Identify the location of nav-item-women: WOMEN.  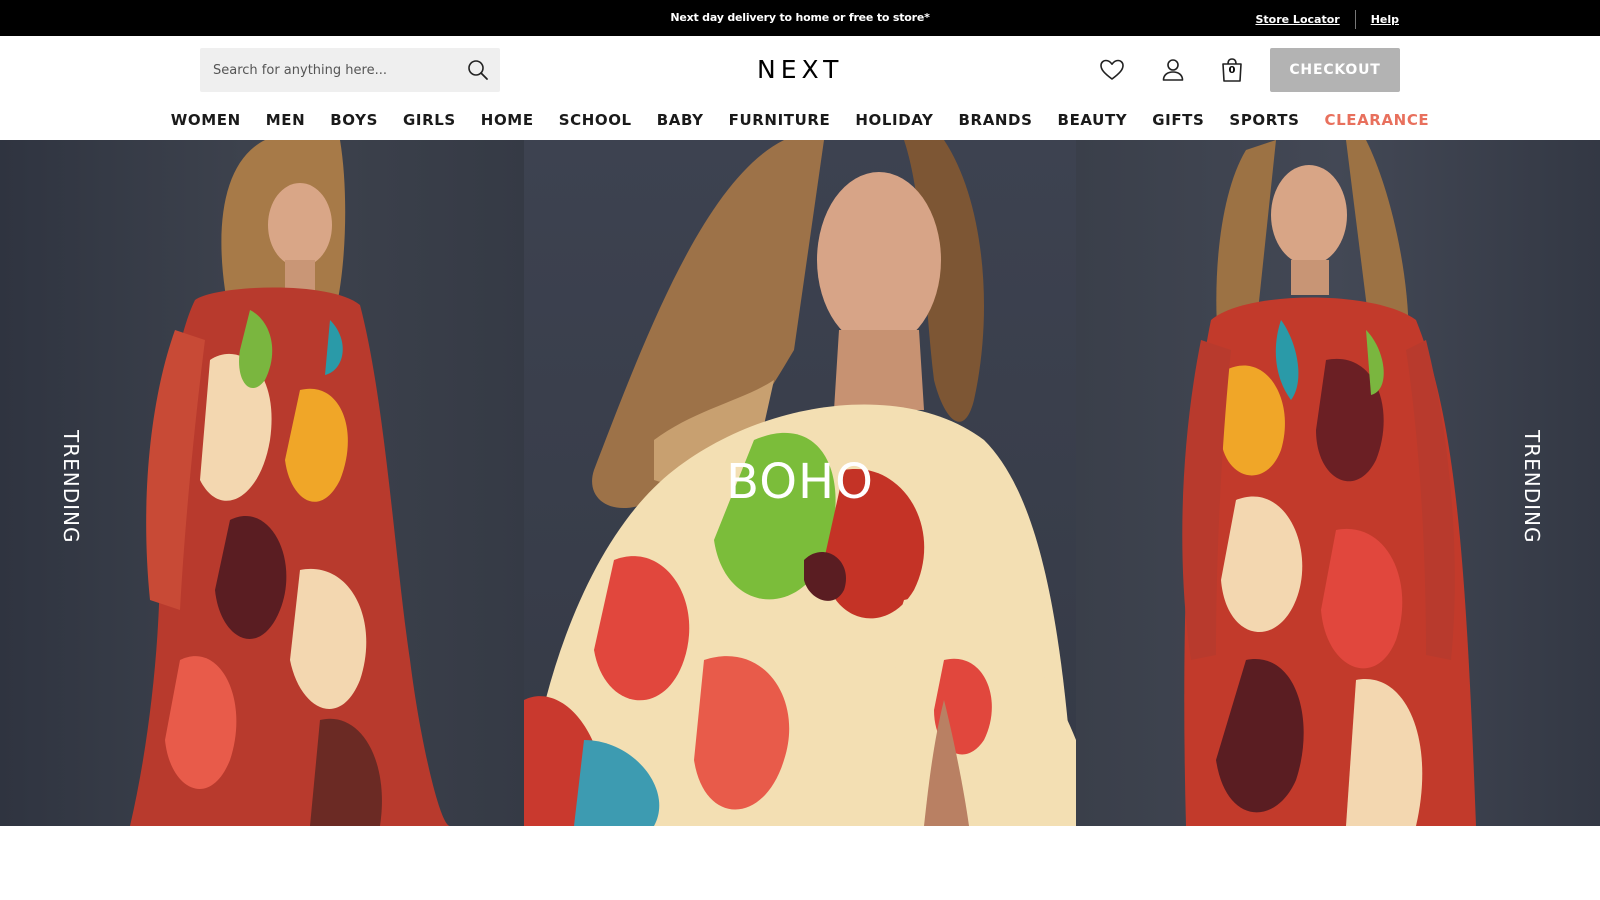
(206, 120).